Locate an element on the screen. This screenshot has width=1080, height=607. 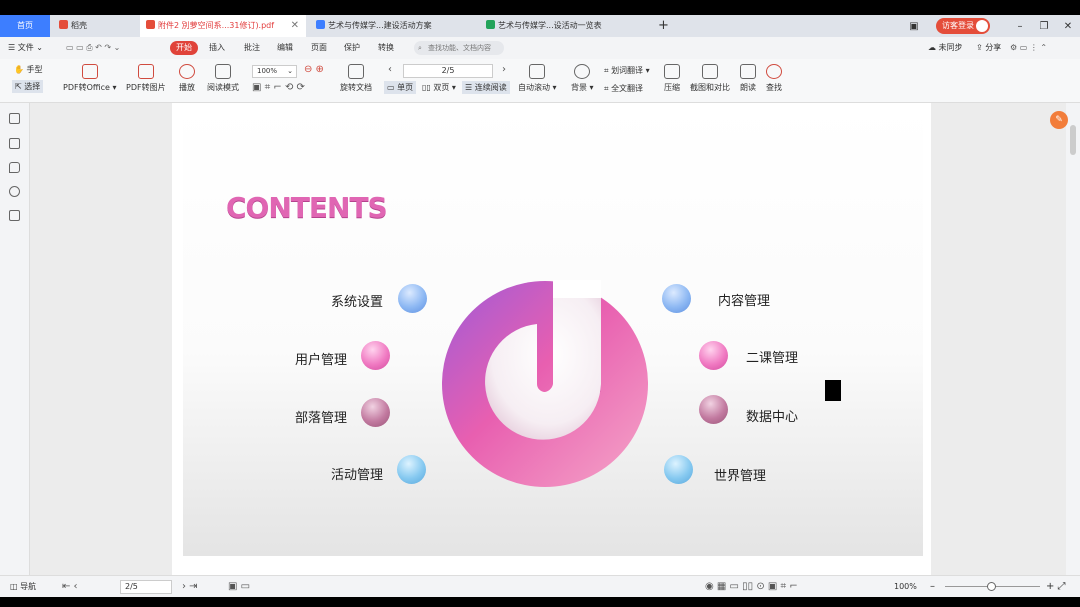
zoom-out-button: – is located at coordinates (932, 587).